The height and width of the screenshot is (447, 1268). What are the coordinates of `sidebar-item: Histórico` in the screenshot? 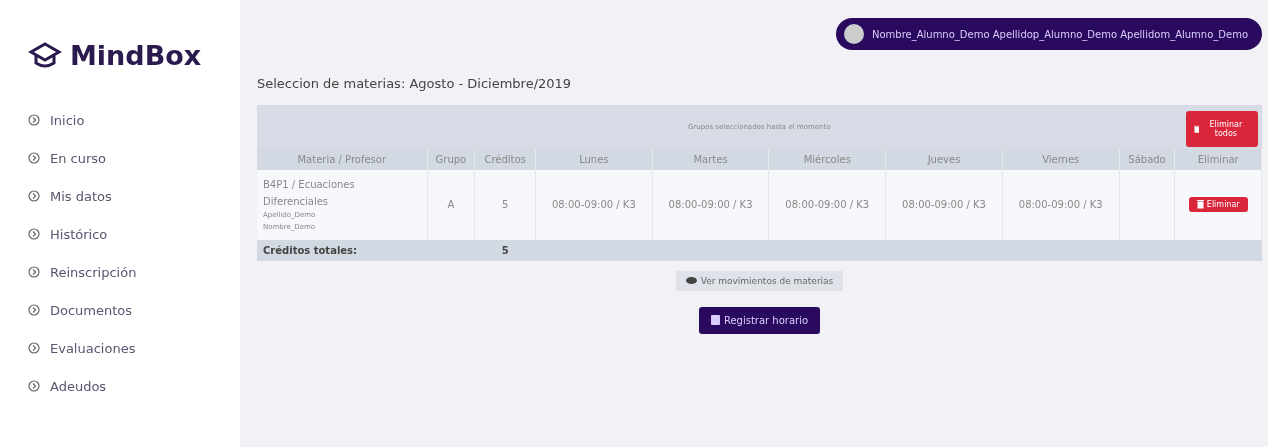 It's located at (134, 234).